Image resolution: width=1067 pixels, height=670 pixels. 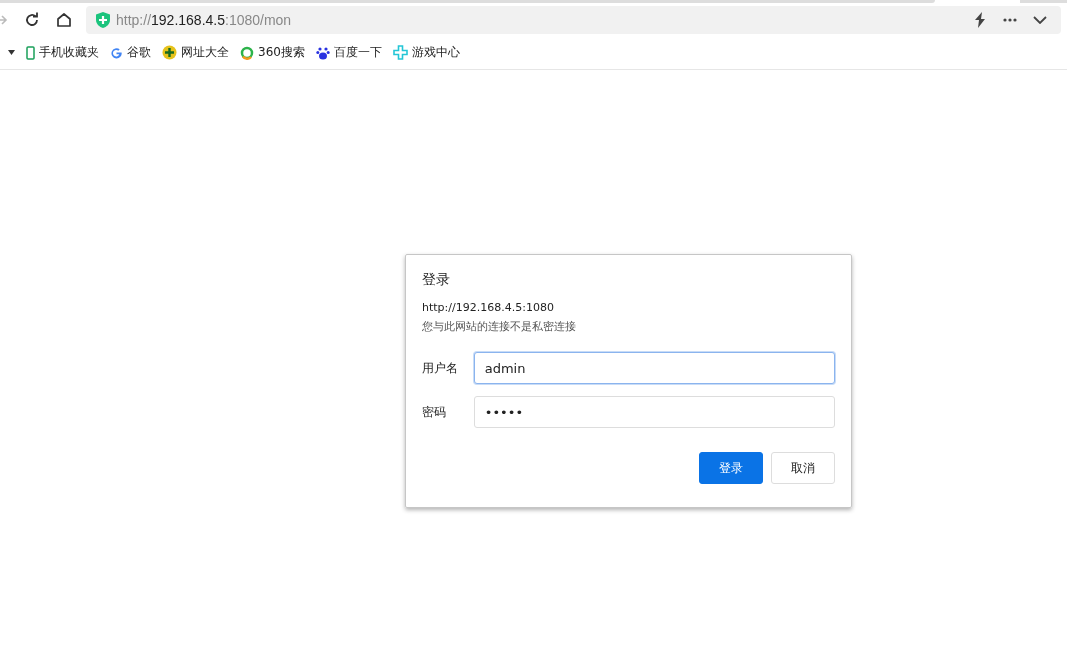 I want to click on home-icon, so click(x=64, y=20).